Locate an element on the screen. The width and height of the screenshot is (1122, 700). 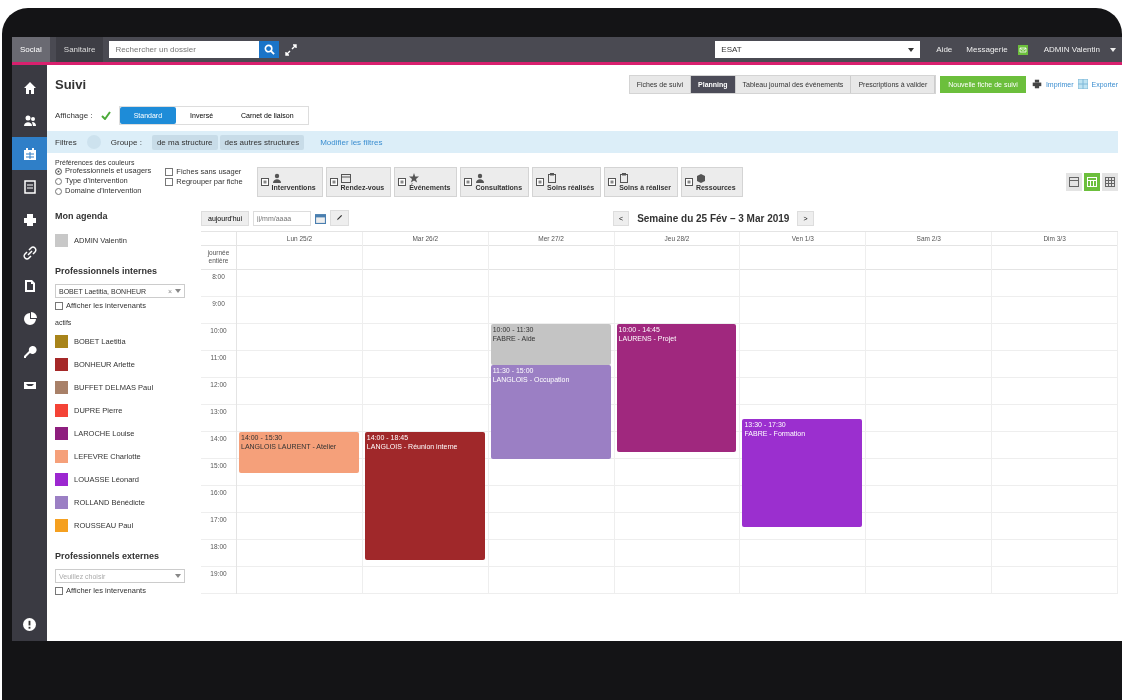
top-tab: Sanitaire is located at coordinates (79, 49).